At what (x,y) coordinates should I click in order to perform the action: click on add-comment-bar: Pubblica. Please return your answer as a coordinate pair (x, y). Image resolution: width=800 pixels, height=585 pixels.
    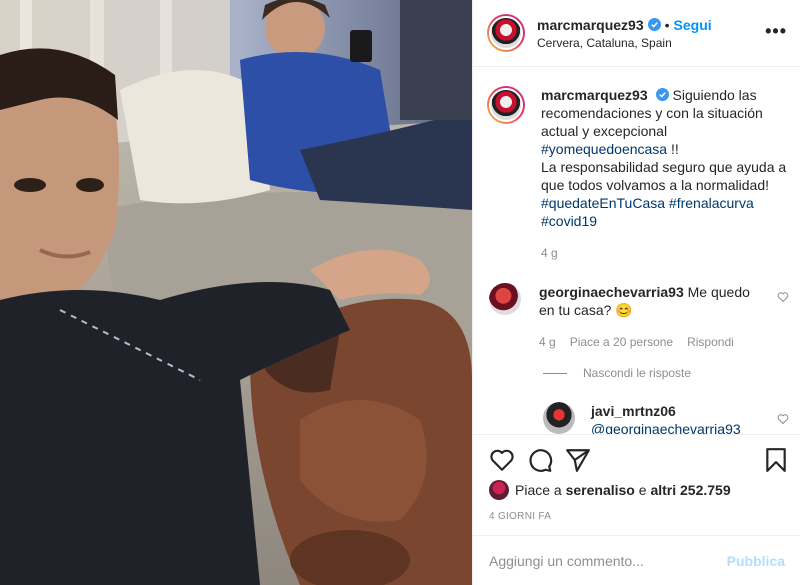
    Looking at the image, I should click on (636, 560).